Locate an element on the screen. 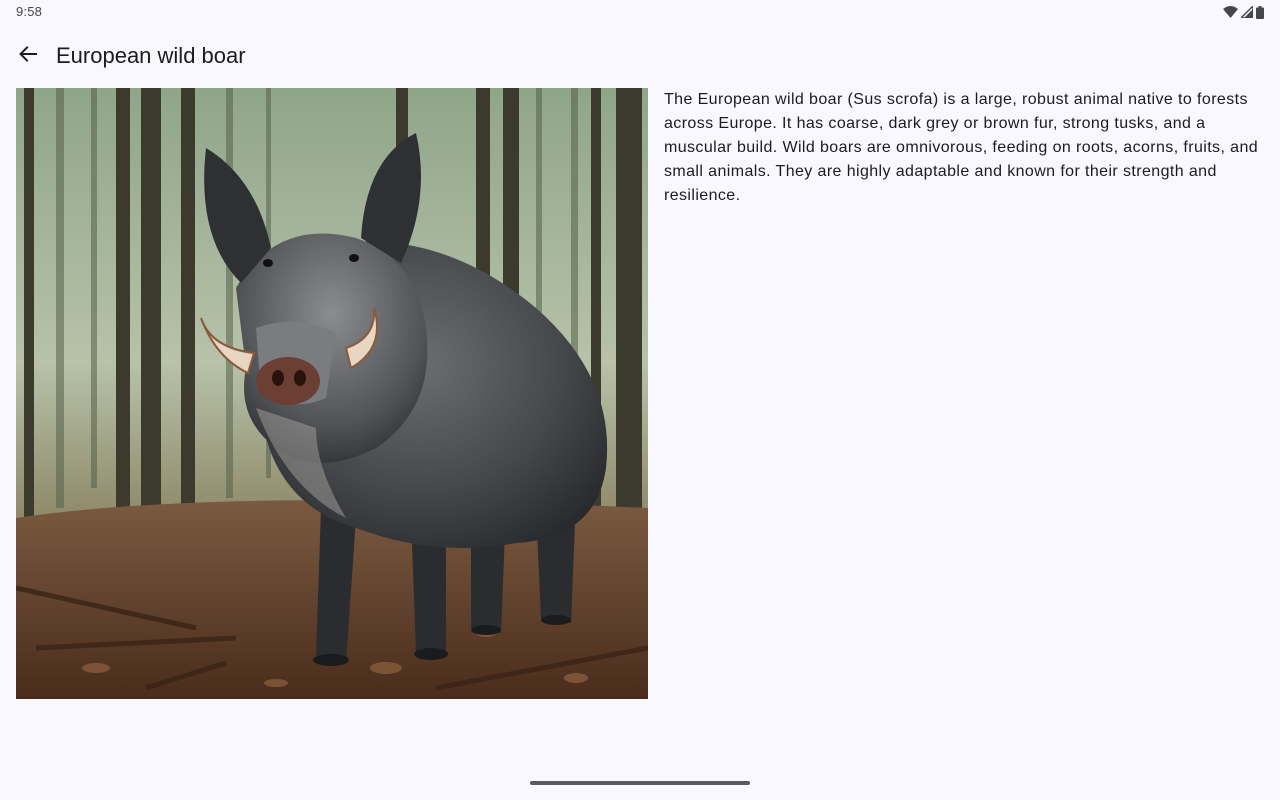  back-button is located at coordinates (28, 56).